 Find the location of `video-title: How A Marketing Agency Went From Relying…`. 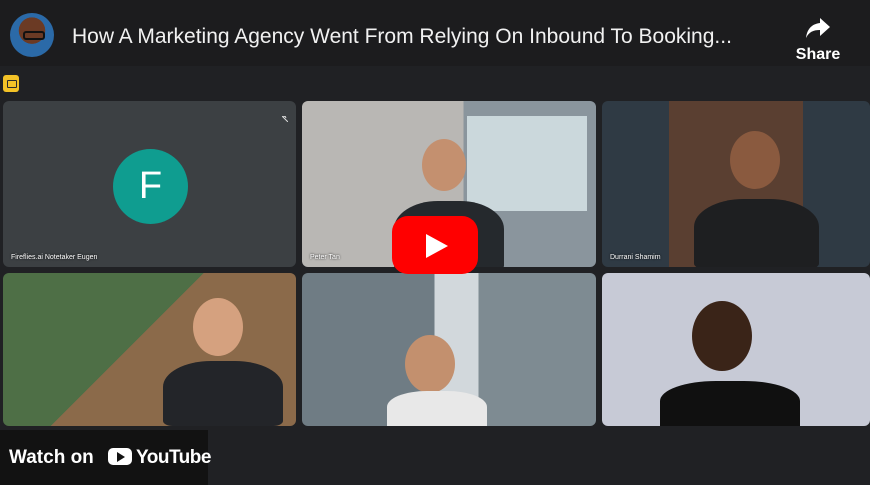

video-title: How A Marketing Agency Went From Relying… is located at coordinates (422, 37).